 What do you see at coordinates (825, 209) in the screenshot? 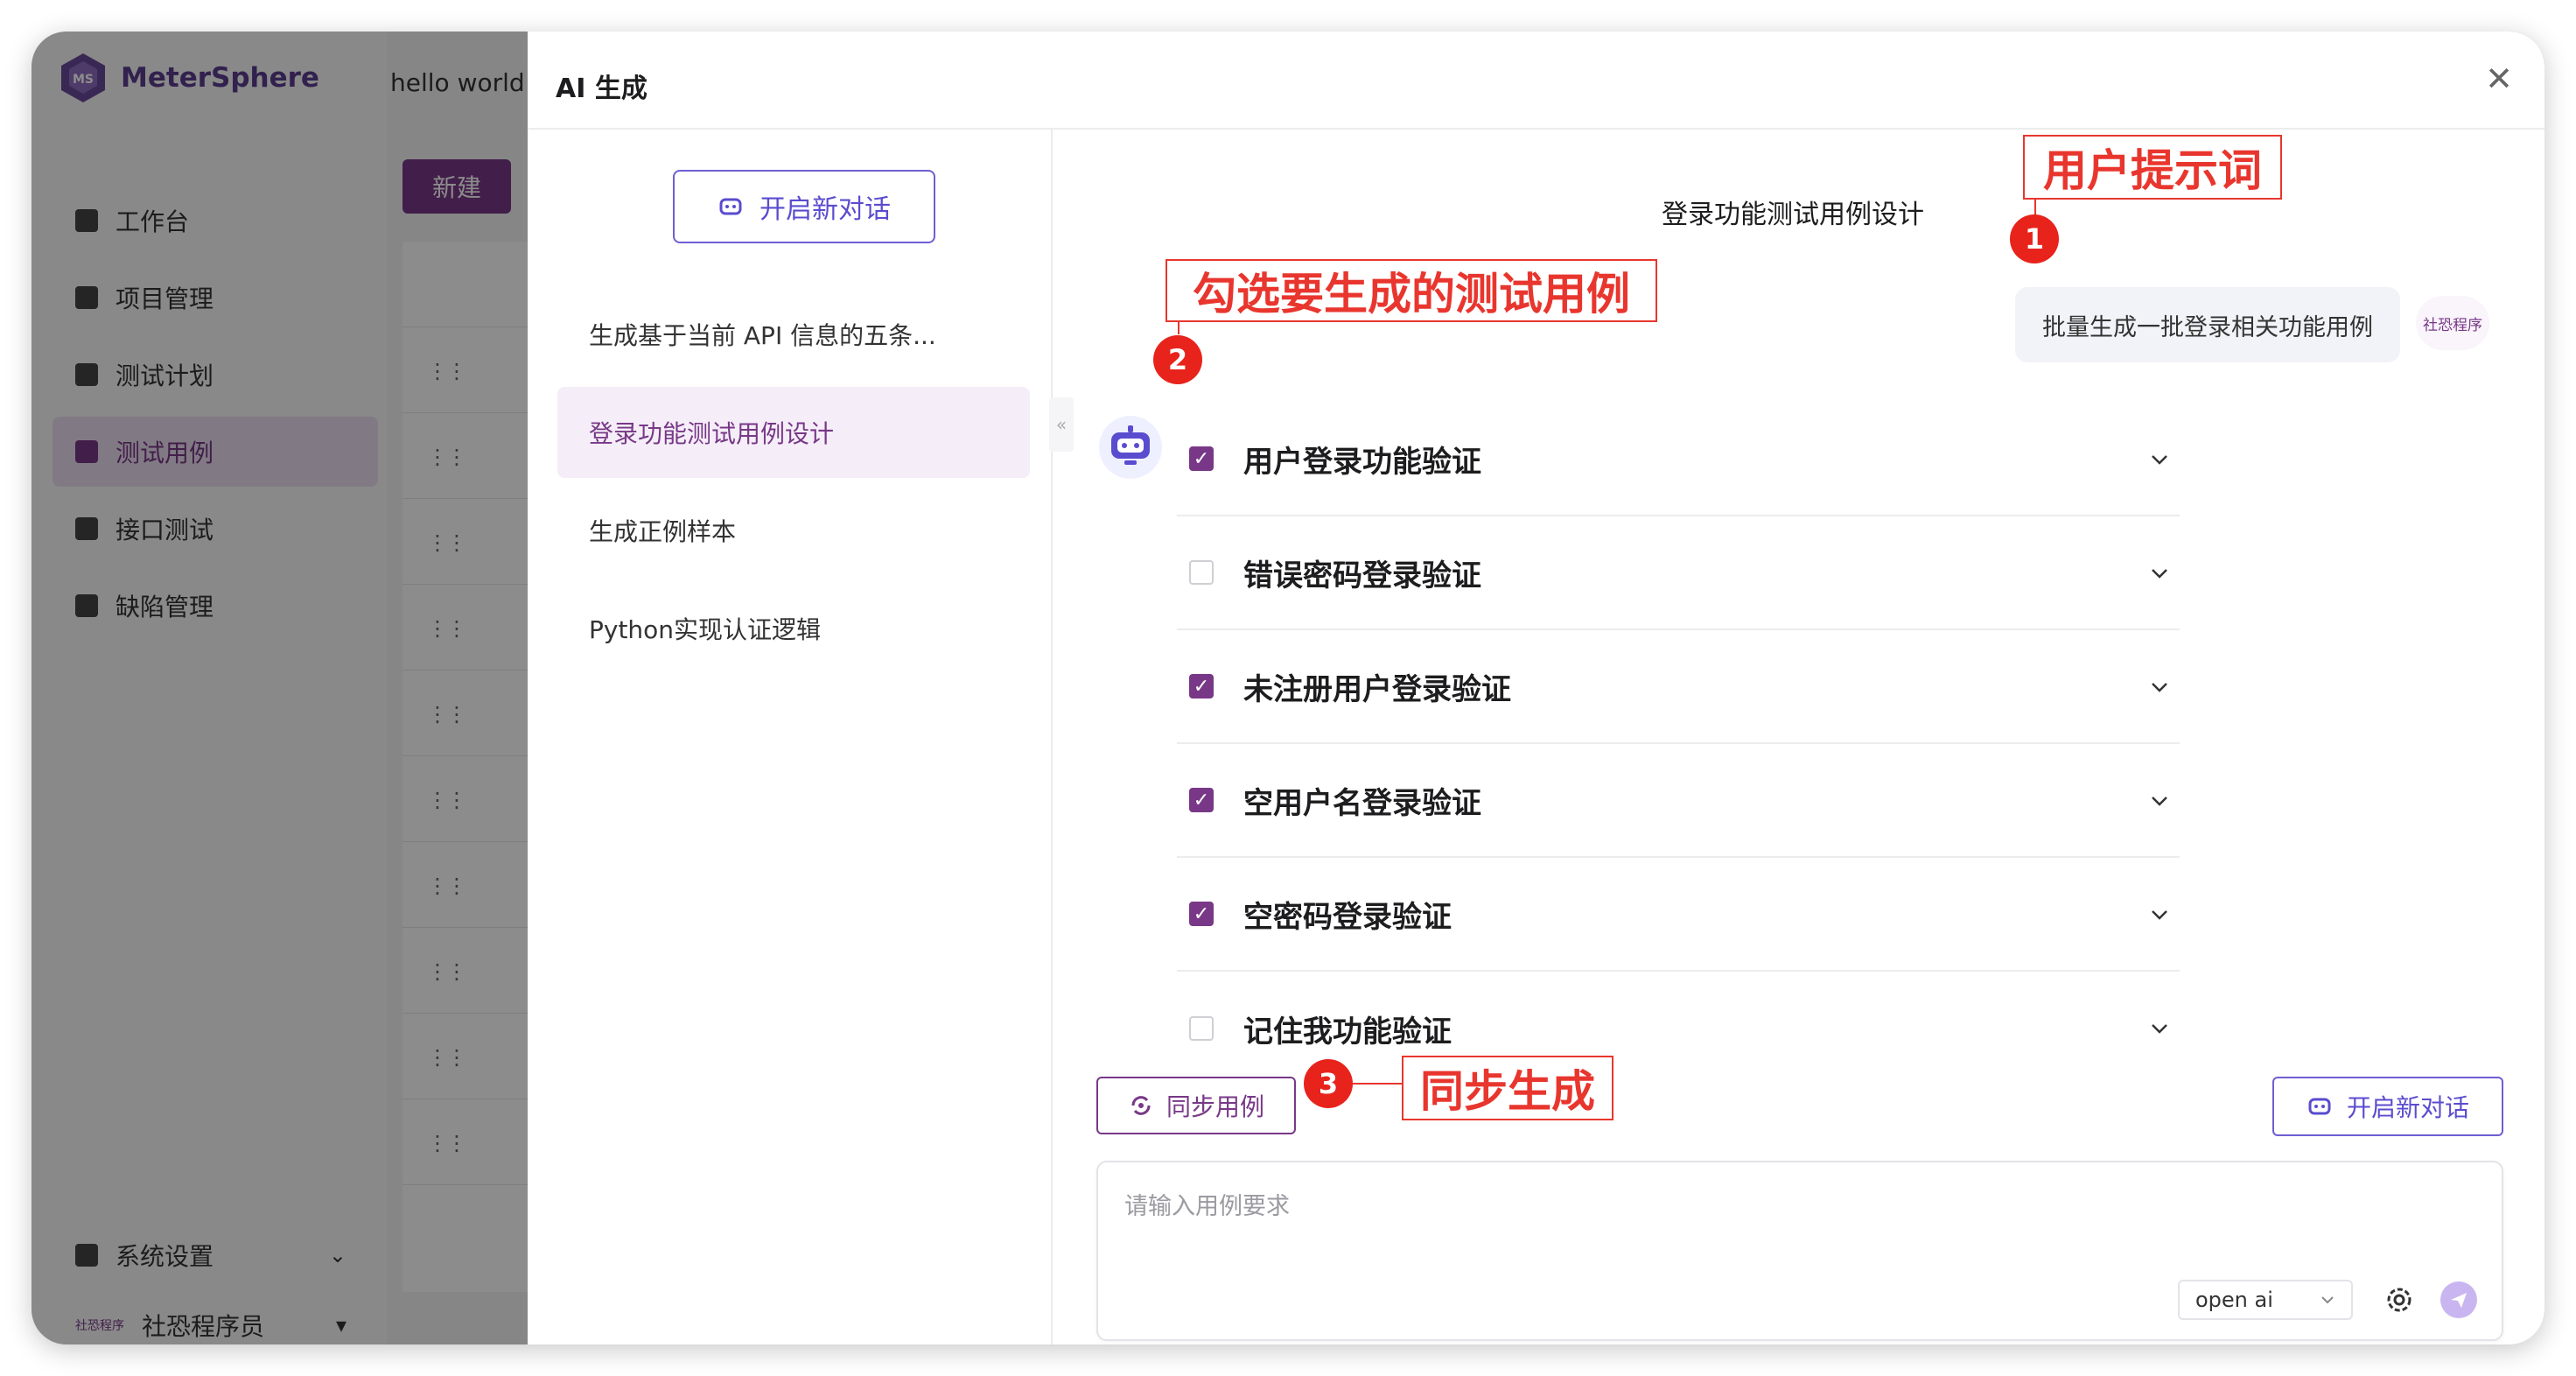
I see `new-conversation-label: 开启新对话` at bounding box center [825, 209].